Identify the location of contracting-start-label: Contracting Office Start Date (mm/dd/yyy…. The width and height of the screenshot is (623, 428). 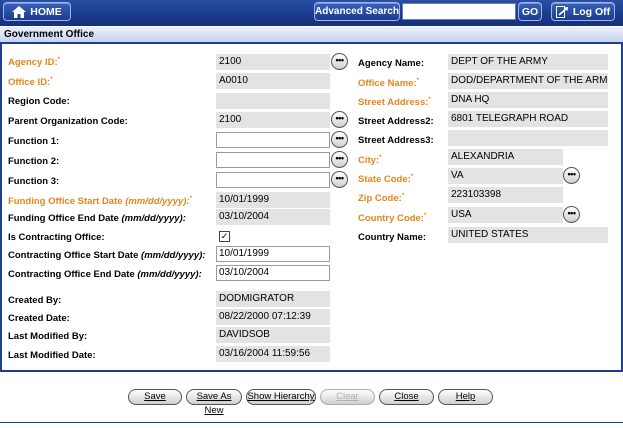
(107, 255).